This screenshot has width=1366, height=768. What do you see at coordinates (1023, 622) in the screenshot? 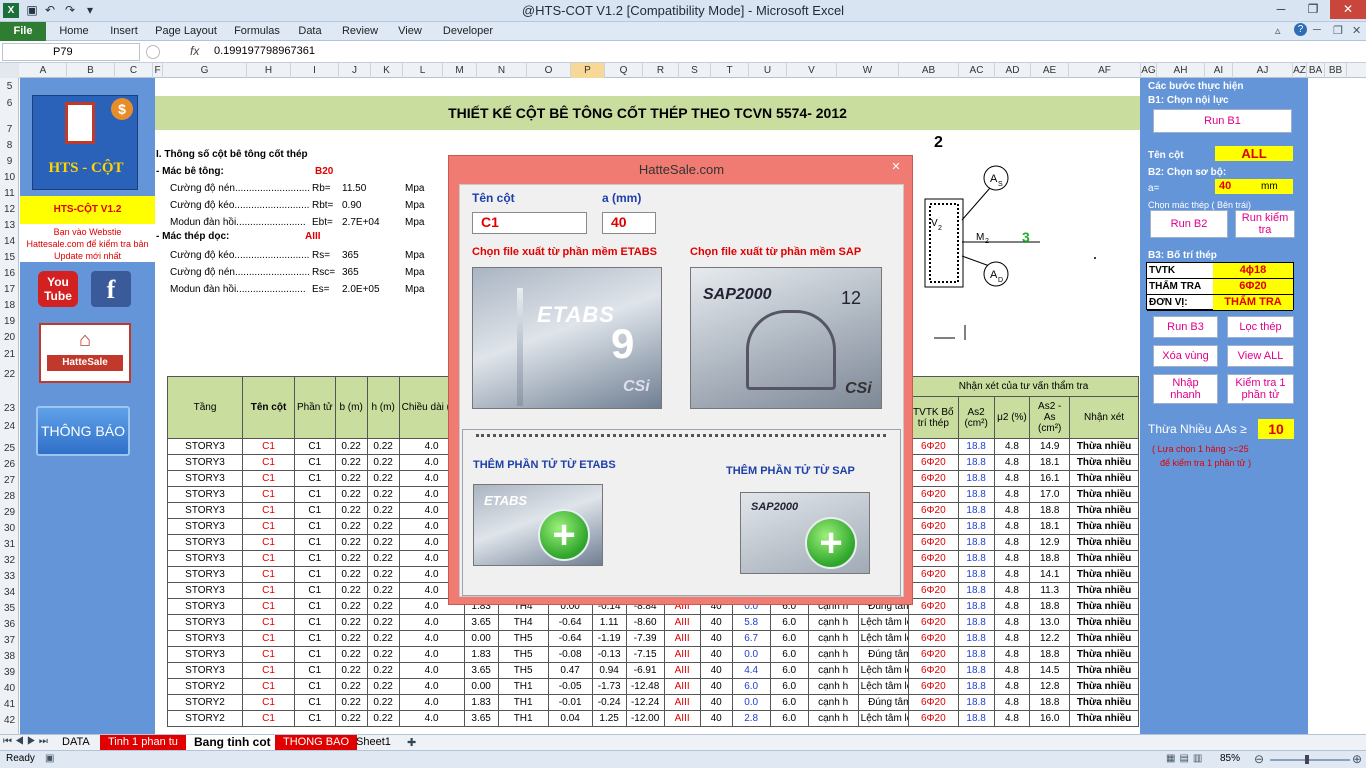
I see `review-row: 6Φ20 18.8 4.8 13.0 Thừa nhiều` at bounding box center [1023, 622].